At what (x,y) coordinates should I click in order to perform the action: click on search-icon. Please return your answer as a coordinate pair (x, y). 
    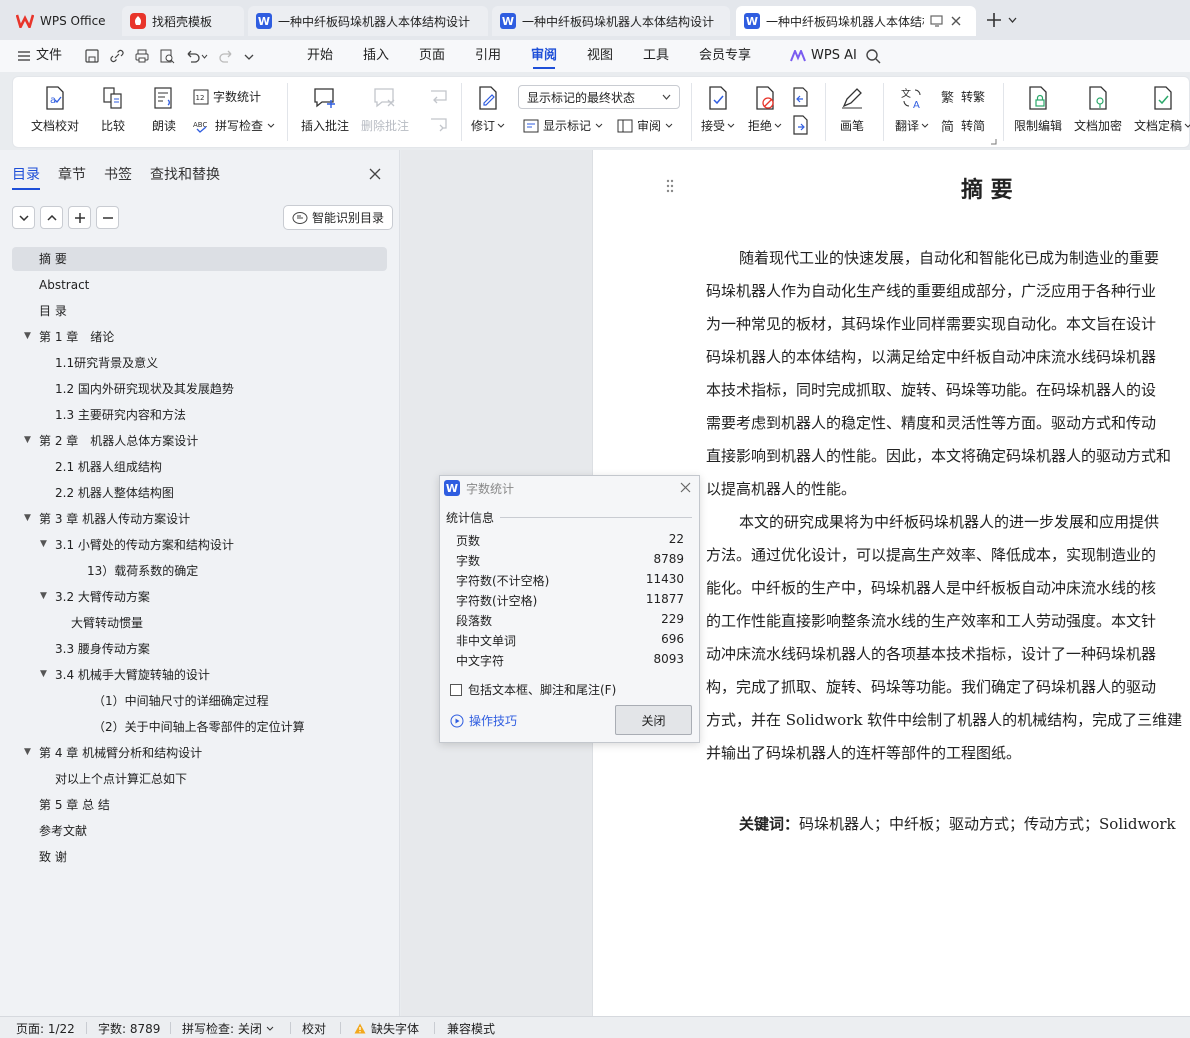
    Looking at the image, I should click on (873, 56).